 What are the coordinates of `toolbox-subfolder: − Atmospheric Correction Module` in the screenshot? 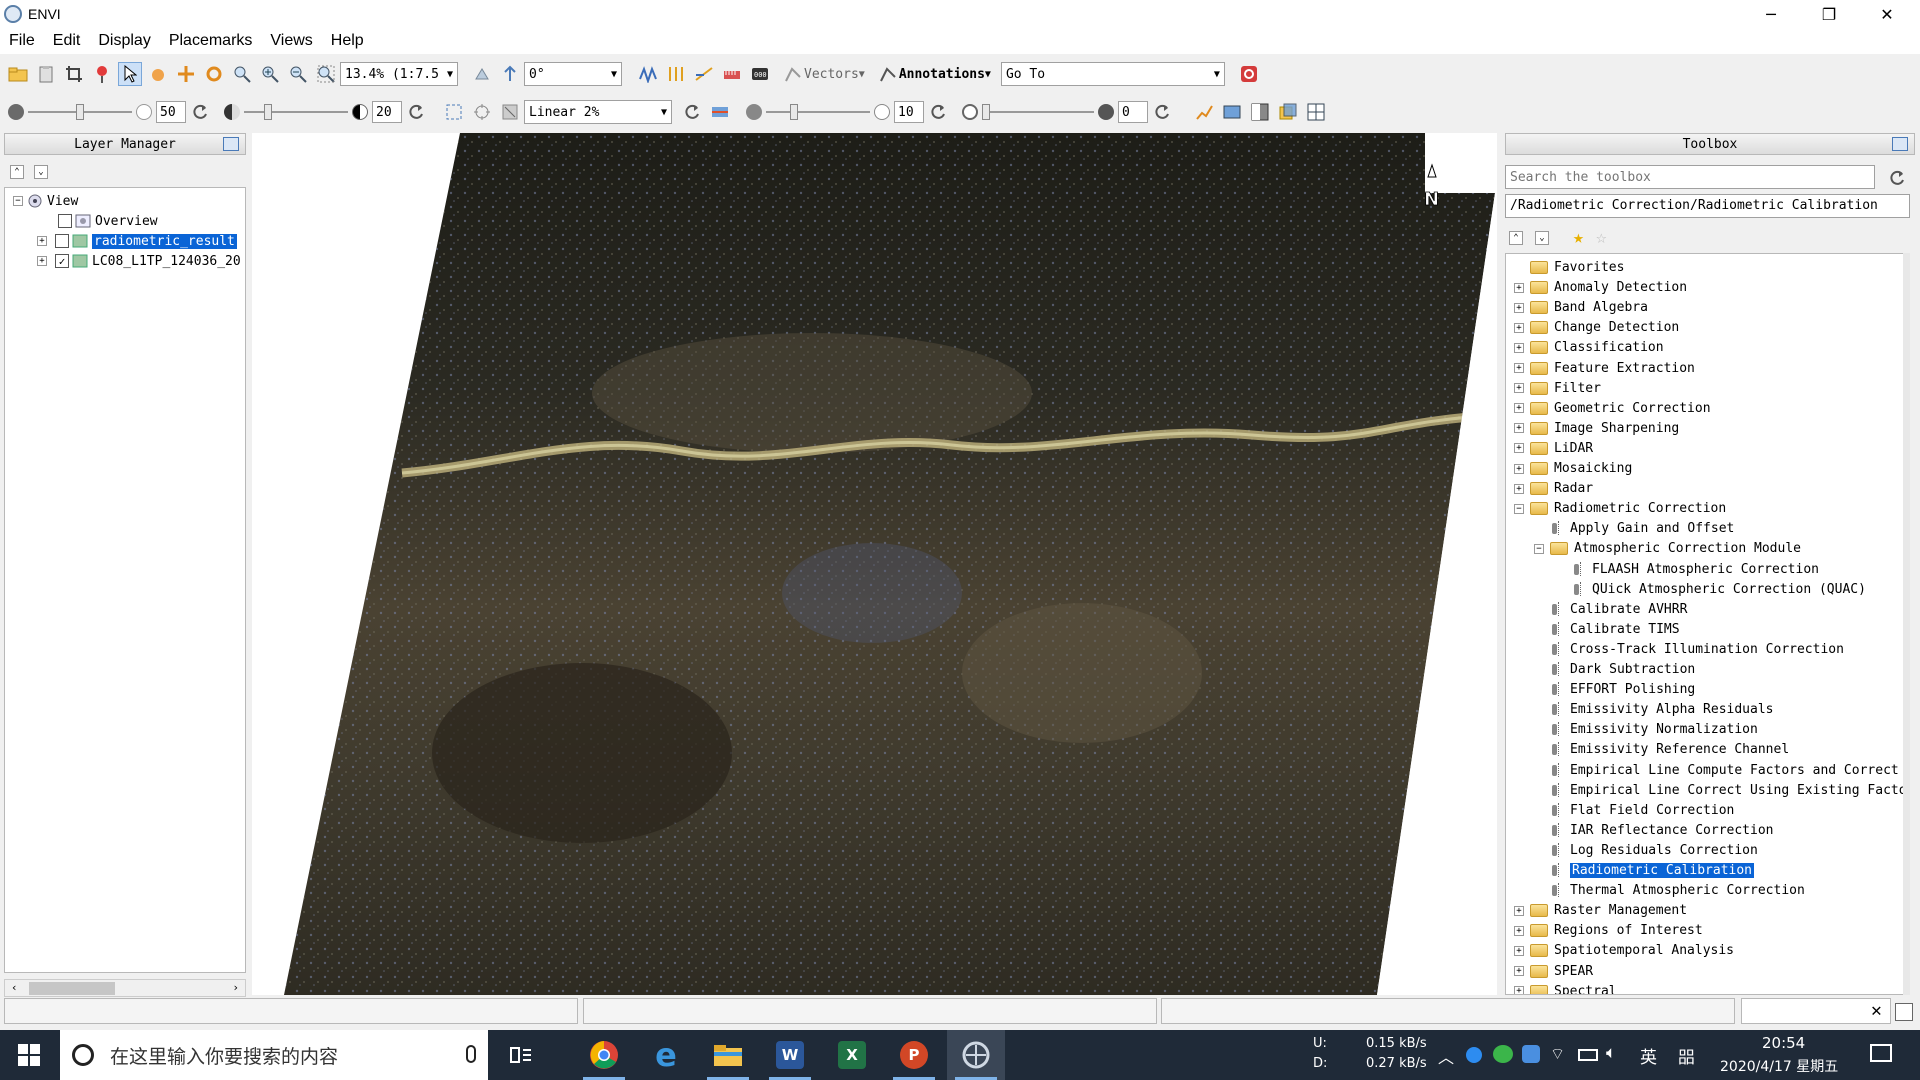 It's located at (1667, 548).